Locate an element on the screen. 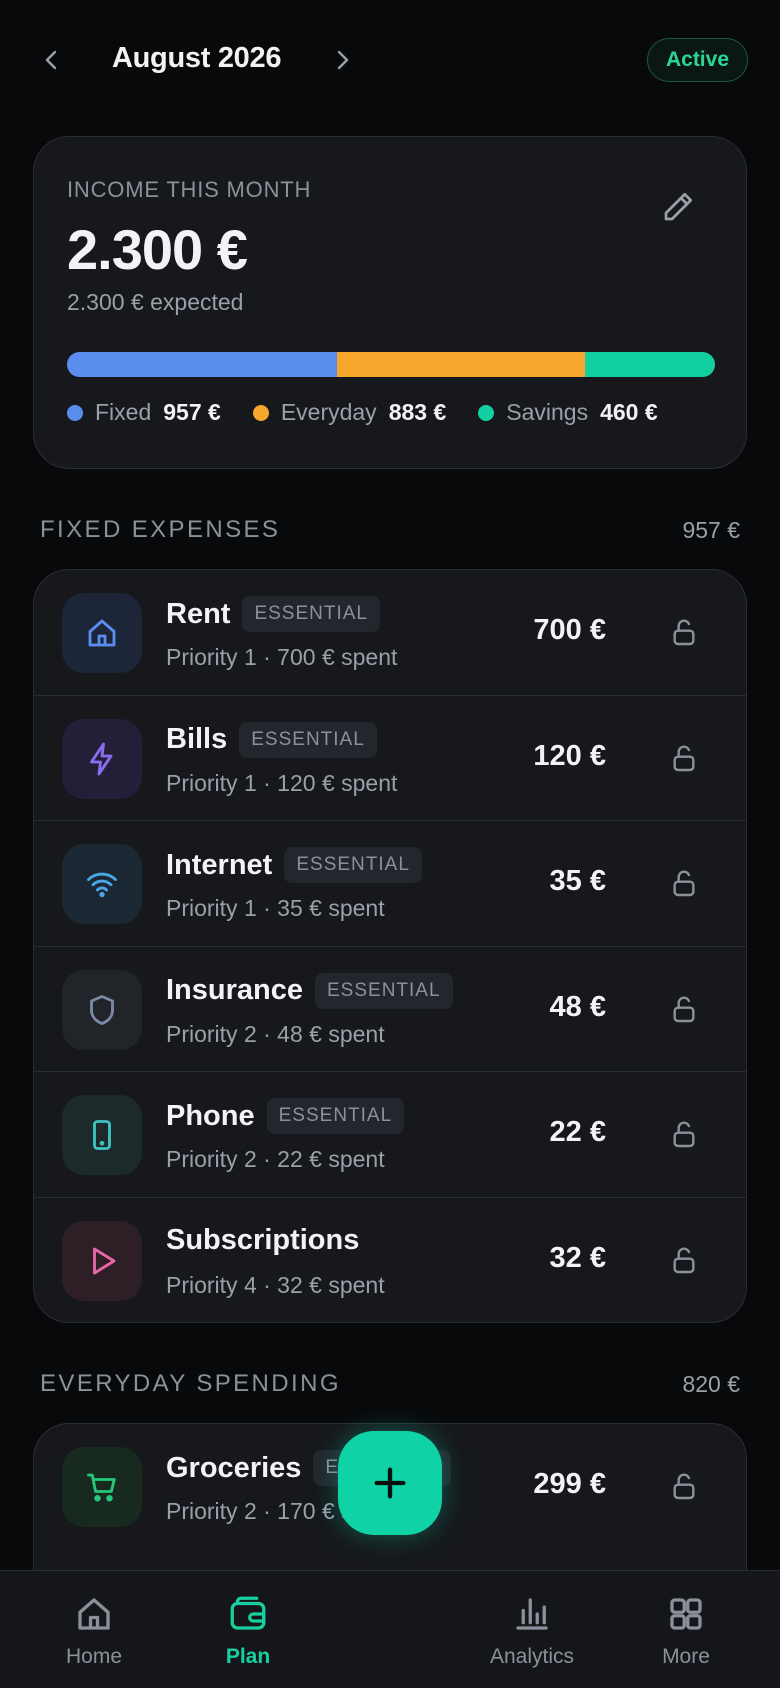 This screenshot has height=1688, width=780. tab-analytics: Analytics is located at coordinates (532, 1631).